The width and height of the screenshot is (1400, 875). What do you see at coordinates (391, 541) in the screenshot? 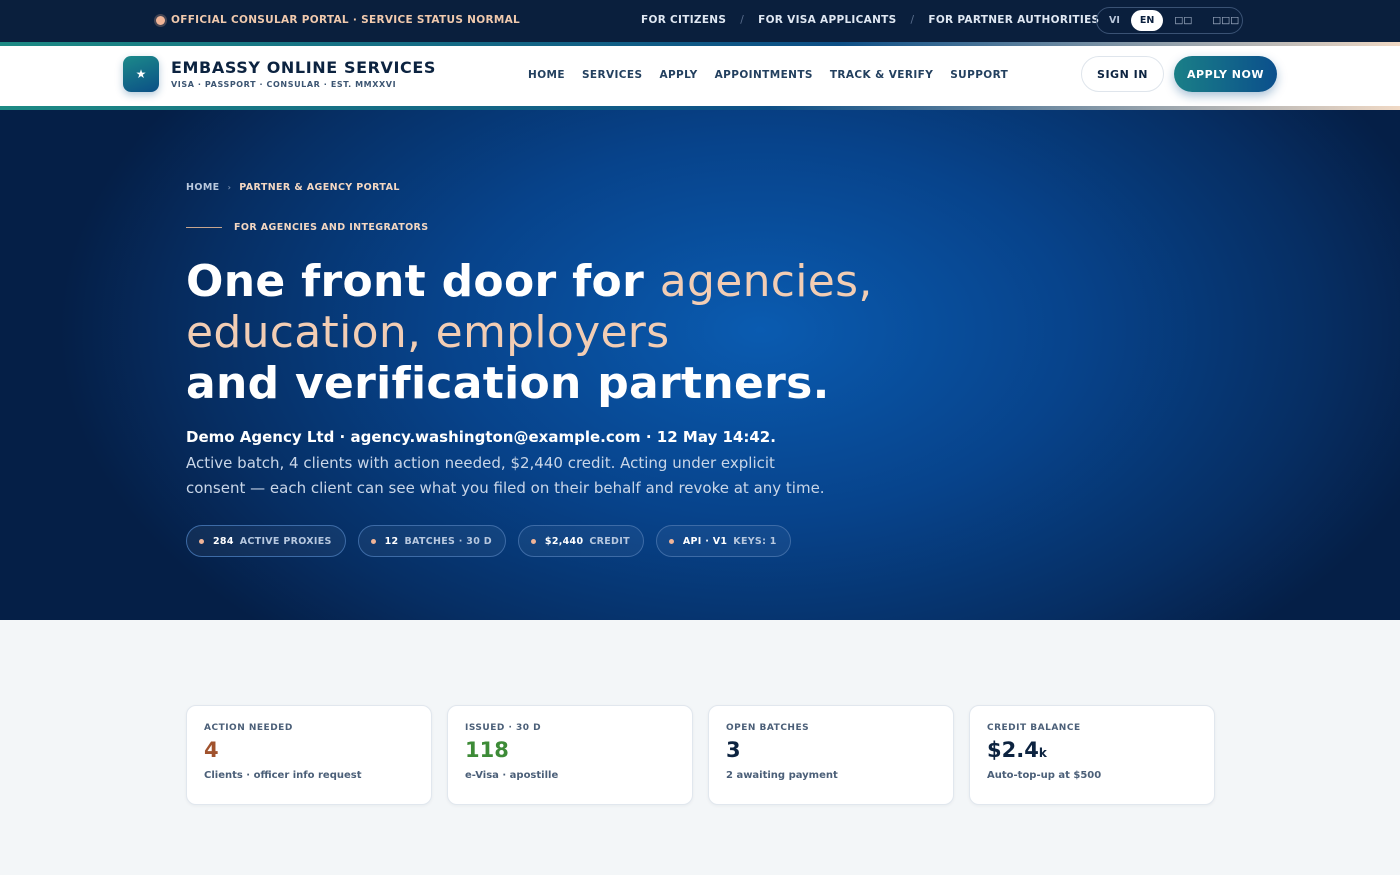
I see `chip-value: 12` at bounding box center [391, 541].